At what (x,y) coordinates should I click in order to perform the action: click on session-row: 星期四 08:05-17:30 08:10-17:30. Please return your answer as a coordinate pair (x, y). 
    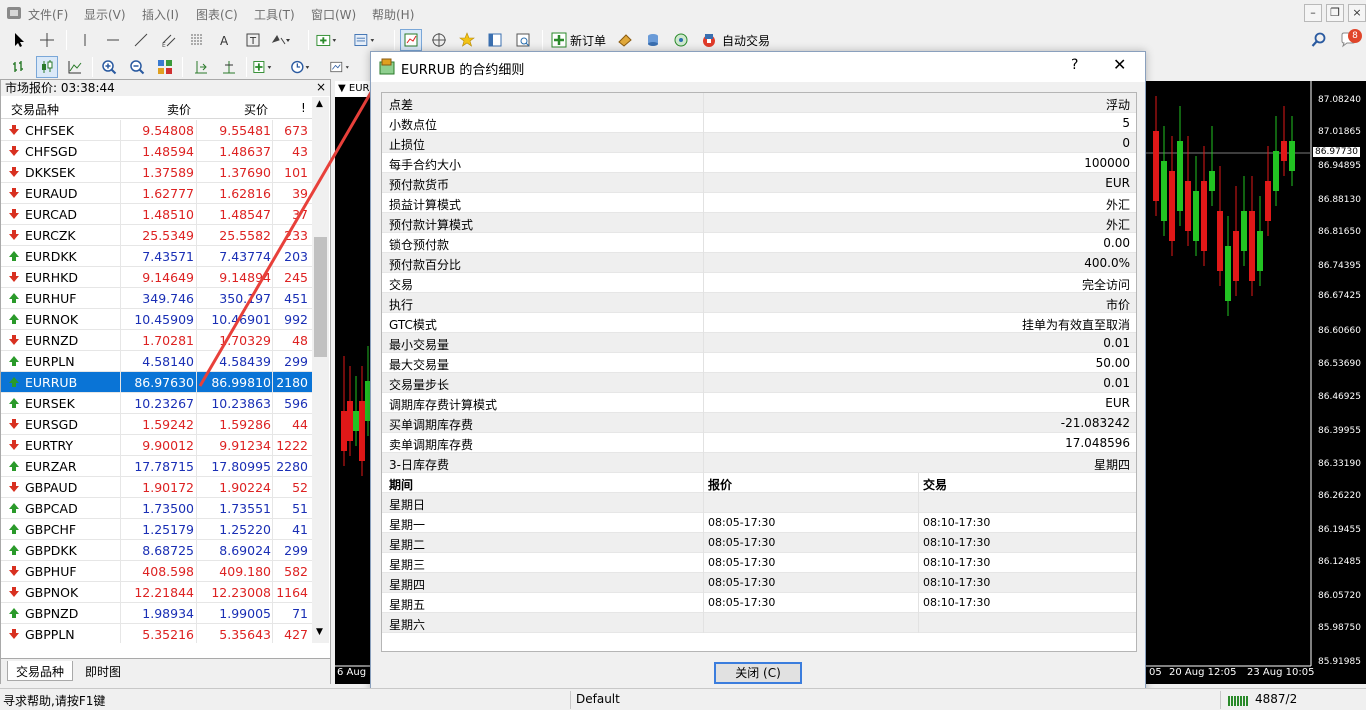
    Looking at the image, I should click on (759, 583).